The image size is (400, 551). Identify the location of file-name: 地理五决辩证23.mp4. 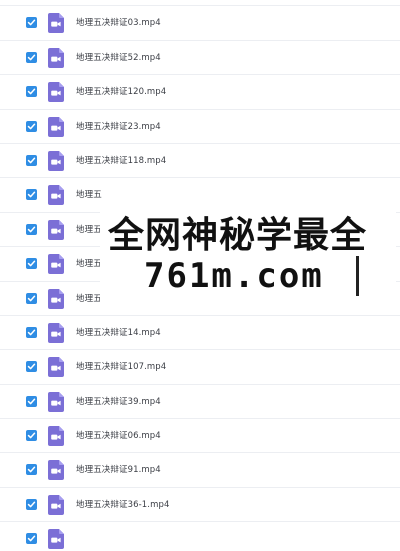
(118, 126).